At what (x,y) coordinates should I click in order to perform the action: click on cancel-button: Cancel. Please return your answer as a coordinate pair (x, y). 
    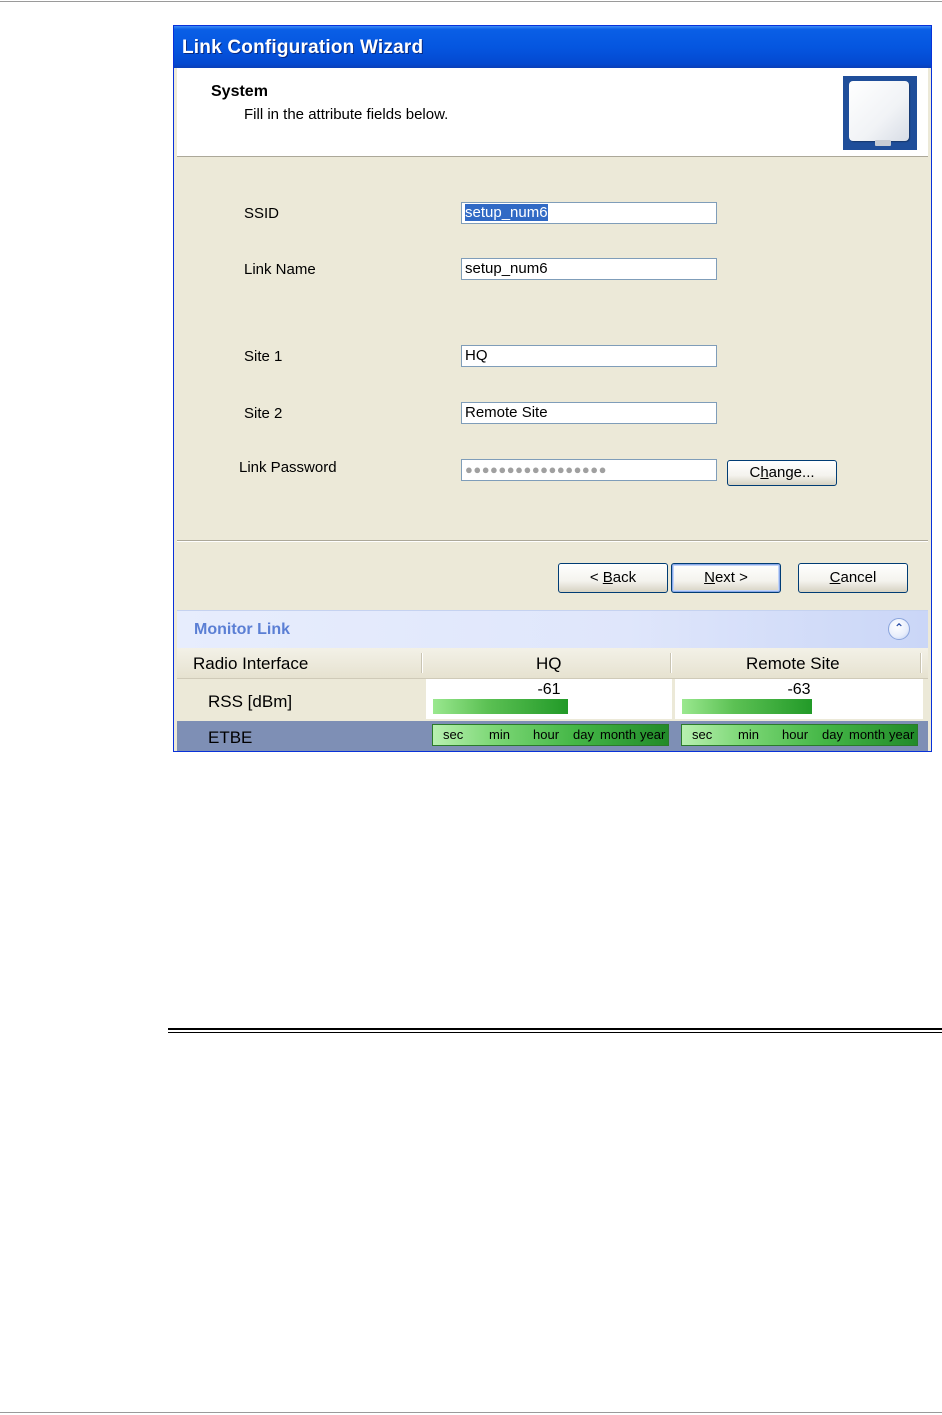
    Looking at the image, I should click on (853, 578).